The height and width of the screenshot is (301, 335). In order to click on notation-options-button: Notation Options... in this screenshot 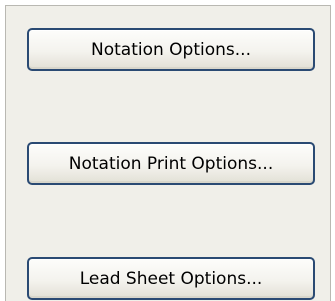, I will do `click(171, 49)`.